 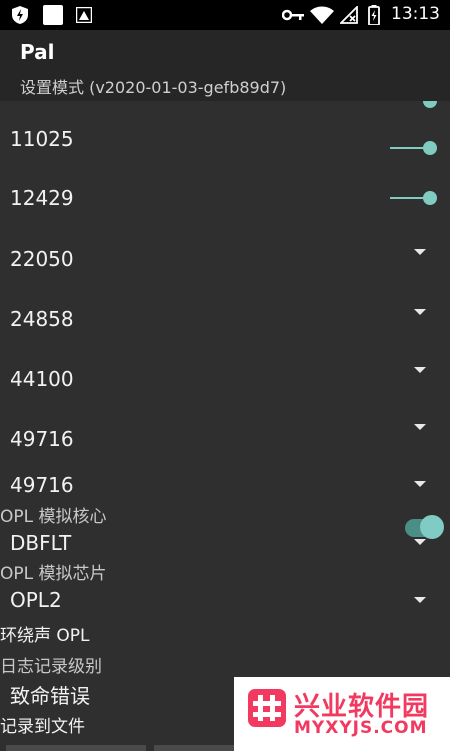 I want to click on opl-core-label: OPL 模拟核心, so click(x=53, y=517).